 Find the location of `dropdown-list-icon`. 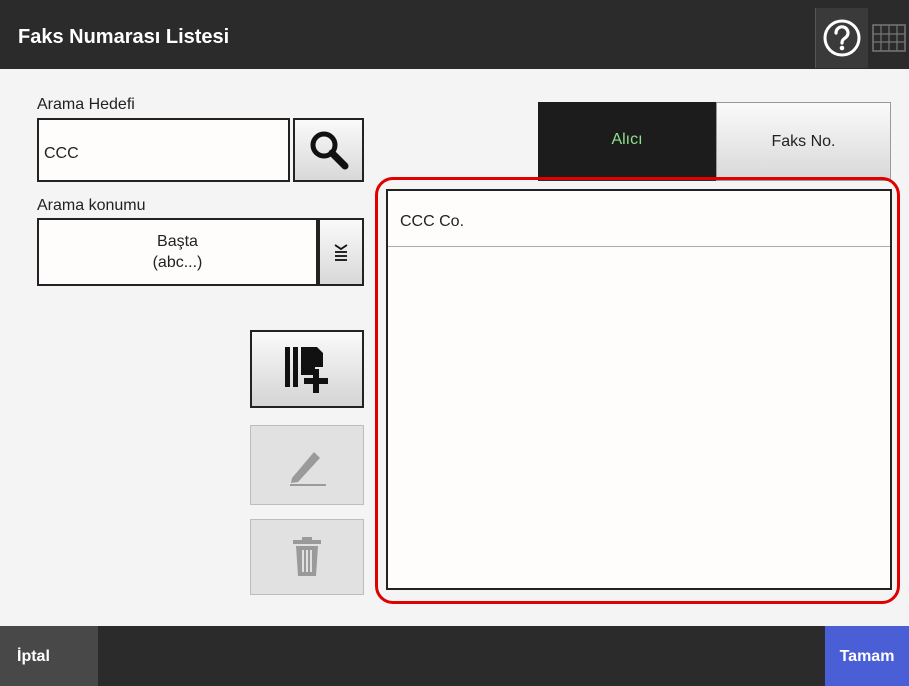

dropdown-list-icon is located at coordinates (341, 252).